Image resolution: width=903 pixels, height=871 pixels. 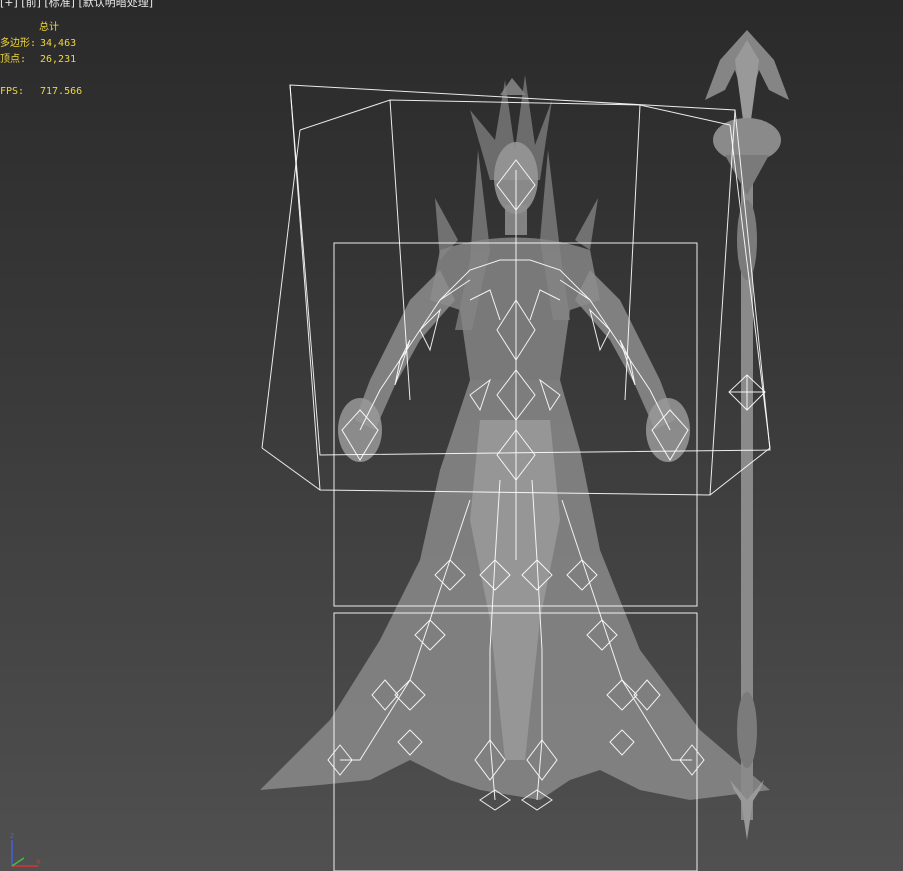 I want to click on axis-gizmo: z x, so click(x=25, y=849).